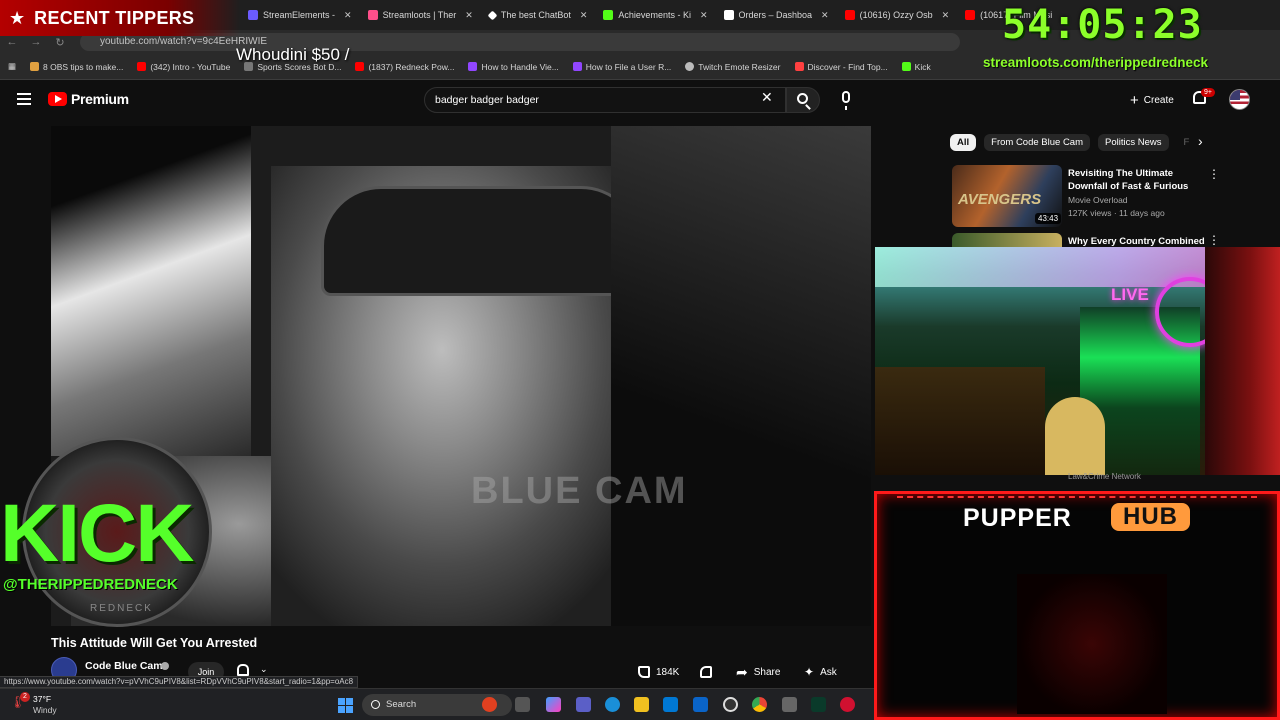  I want to click on bookmark-emote-resizer: Twitch Emote Resizer, so click(733, 66).